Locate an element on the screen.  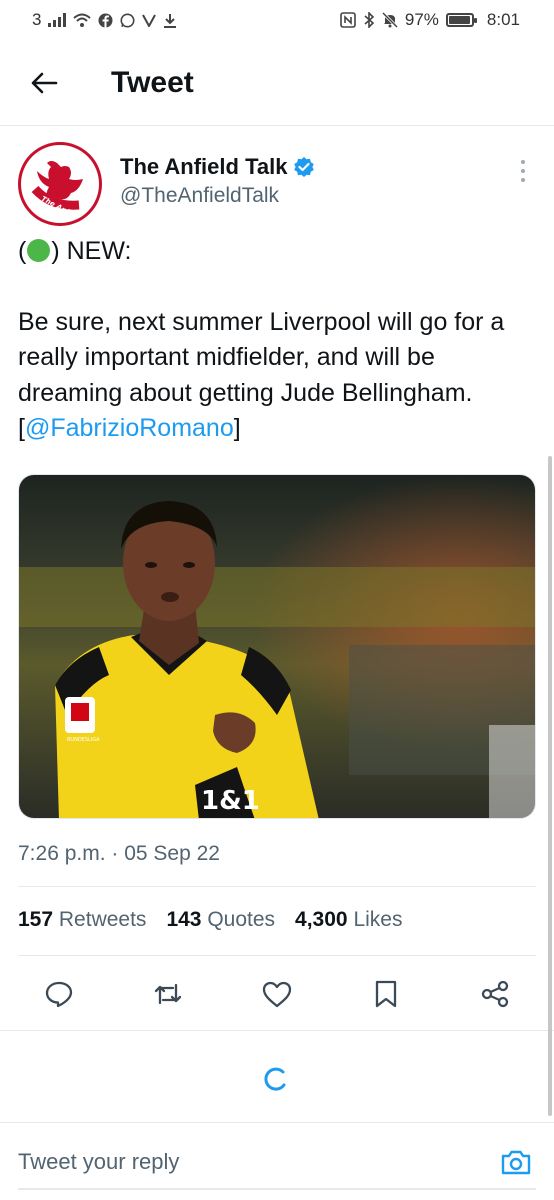
like-icon is located at coordinates (277, 994).